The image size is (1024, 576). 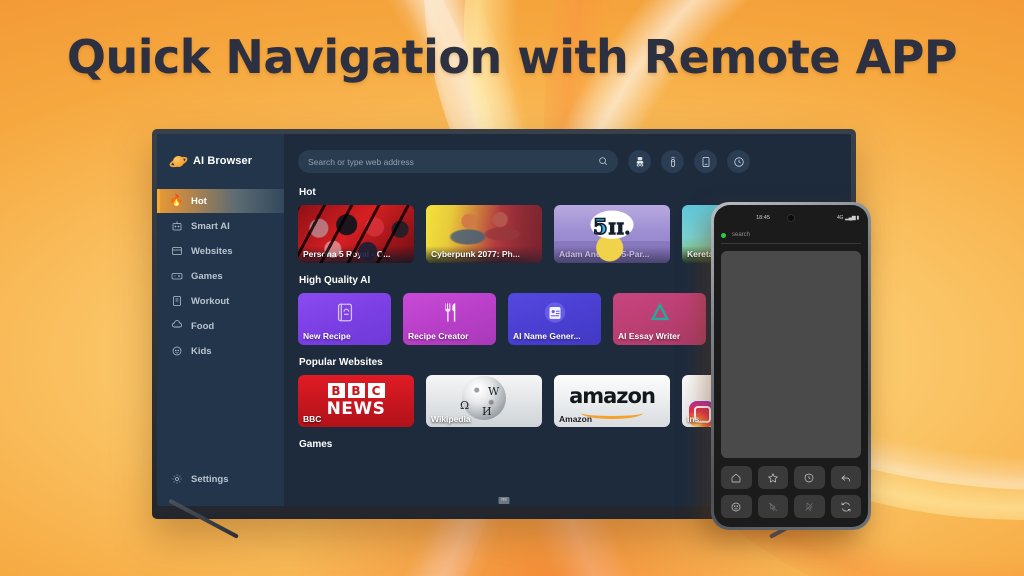 What do you see at coordinates (512, 57) in the screenshot?
I see `page-title: Quick Navigation with Remote APP` at bounding box center [512, 57].